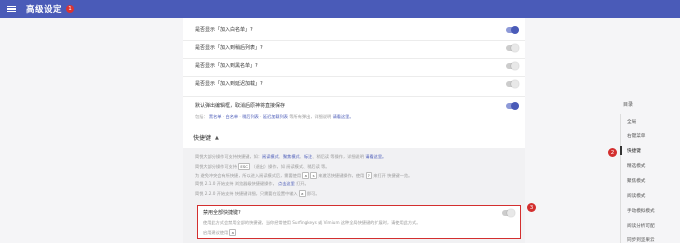 The height and width of the screenshot is (243, 680). I want to click on key-s: s, so click(313, 175).